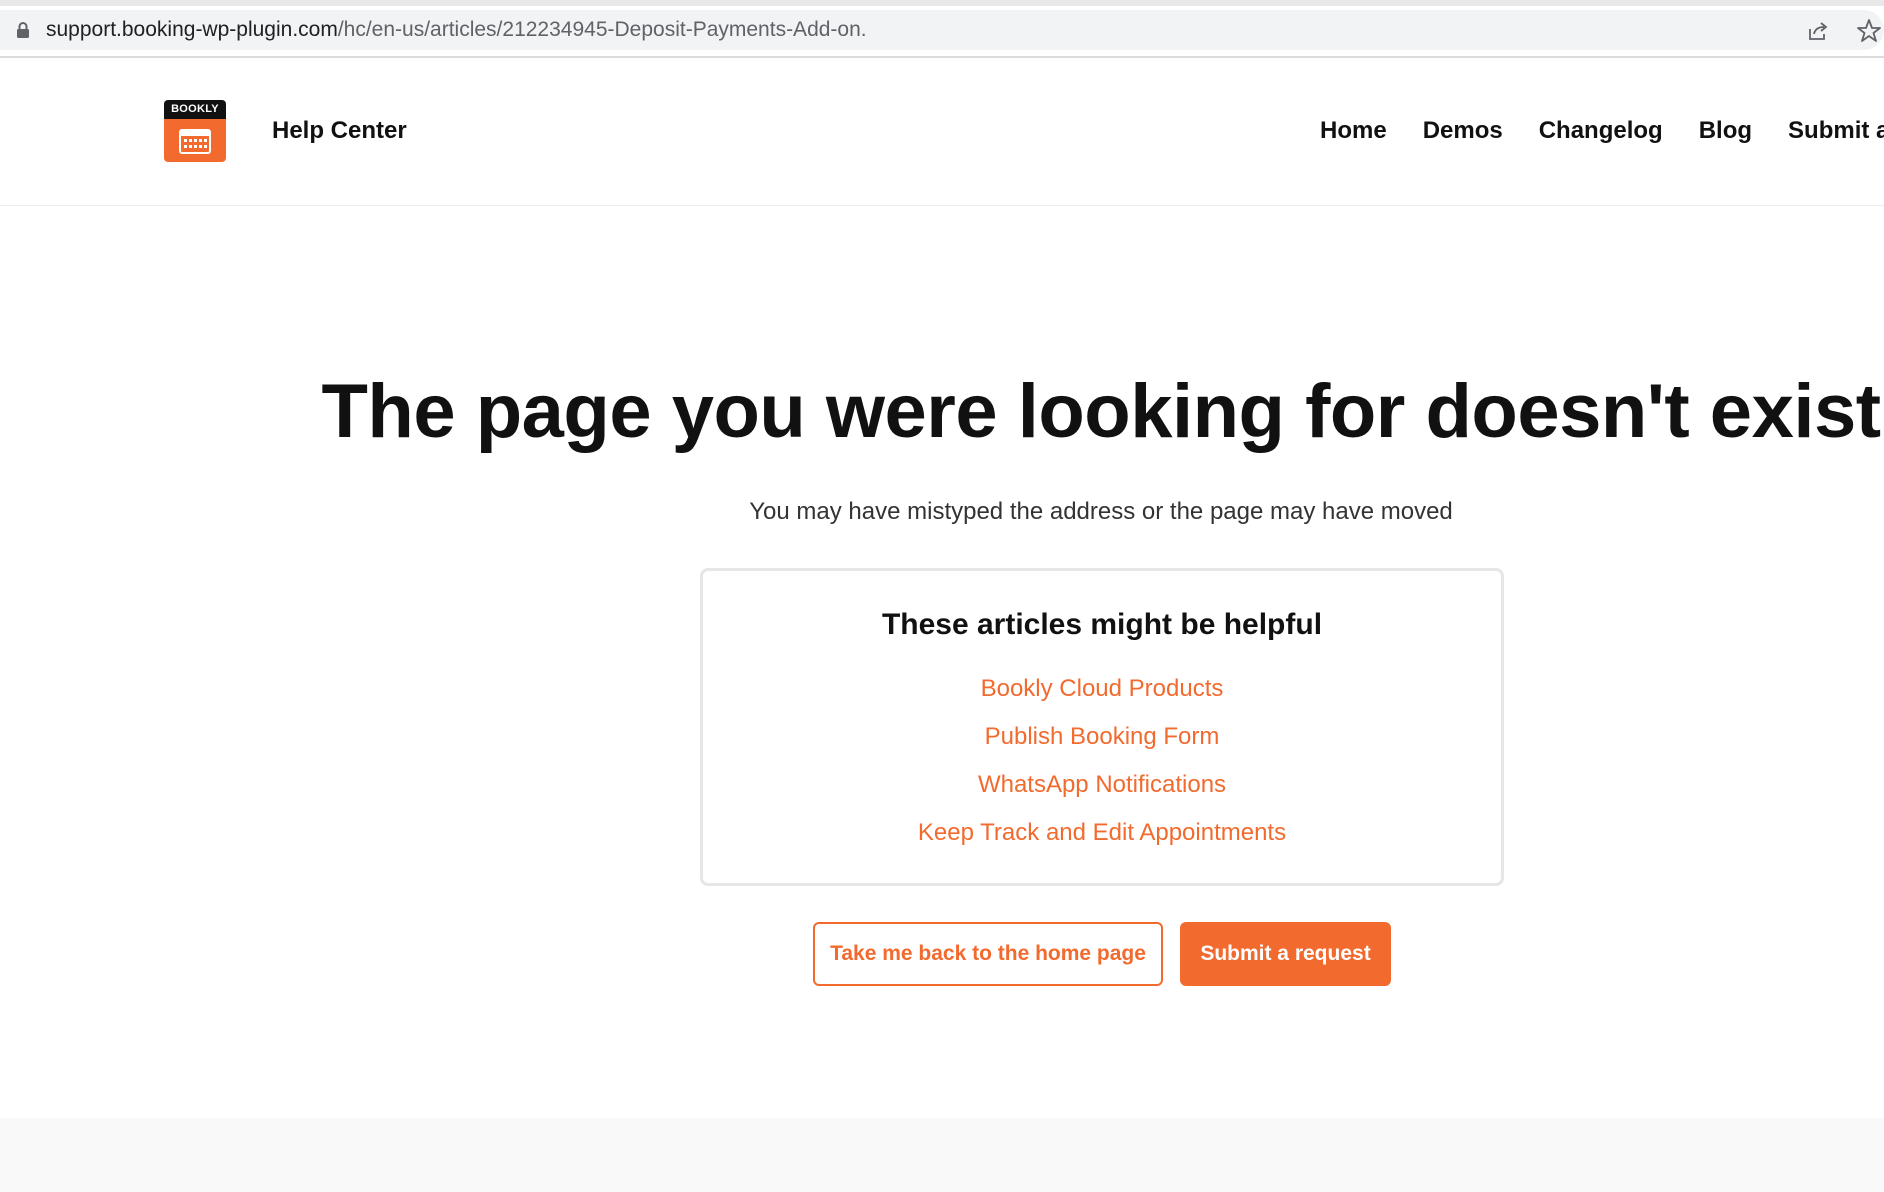 This screenshot has height=1192, width=1884. Describe the element at coordinates (23, 30) in the screenshot. I see `lock-icon` at that location.